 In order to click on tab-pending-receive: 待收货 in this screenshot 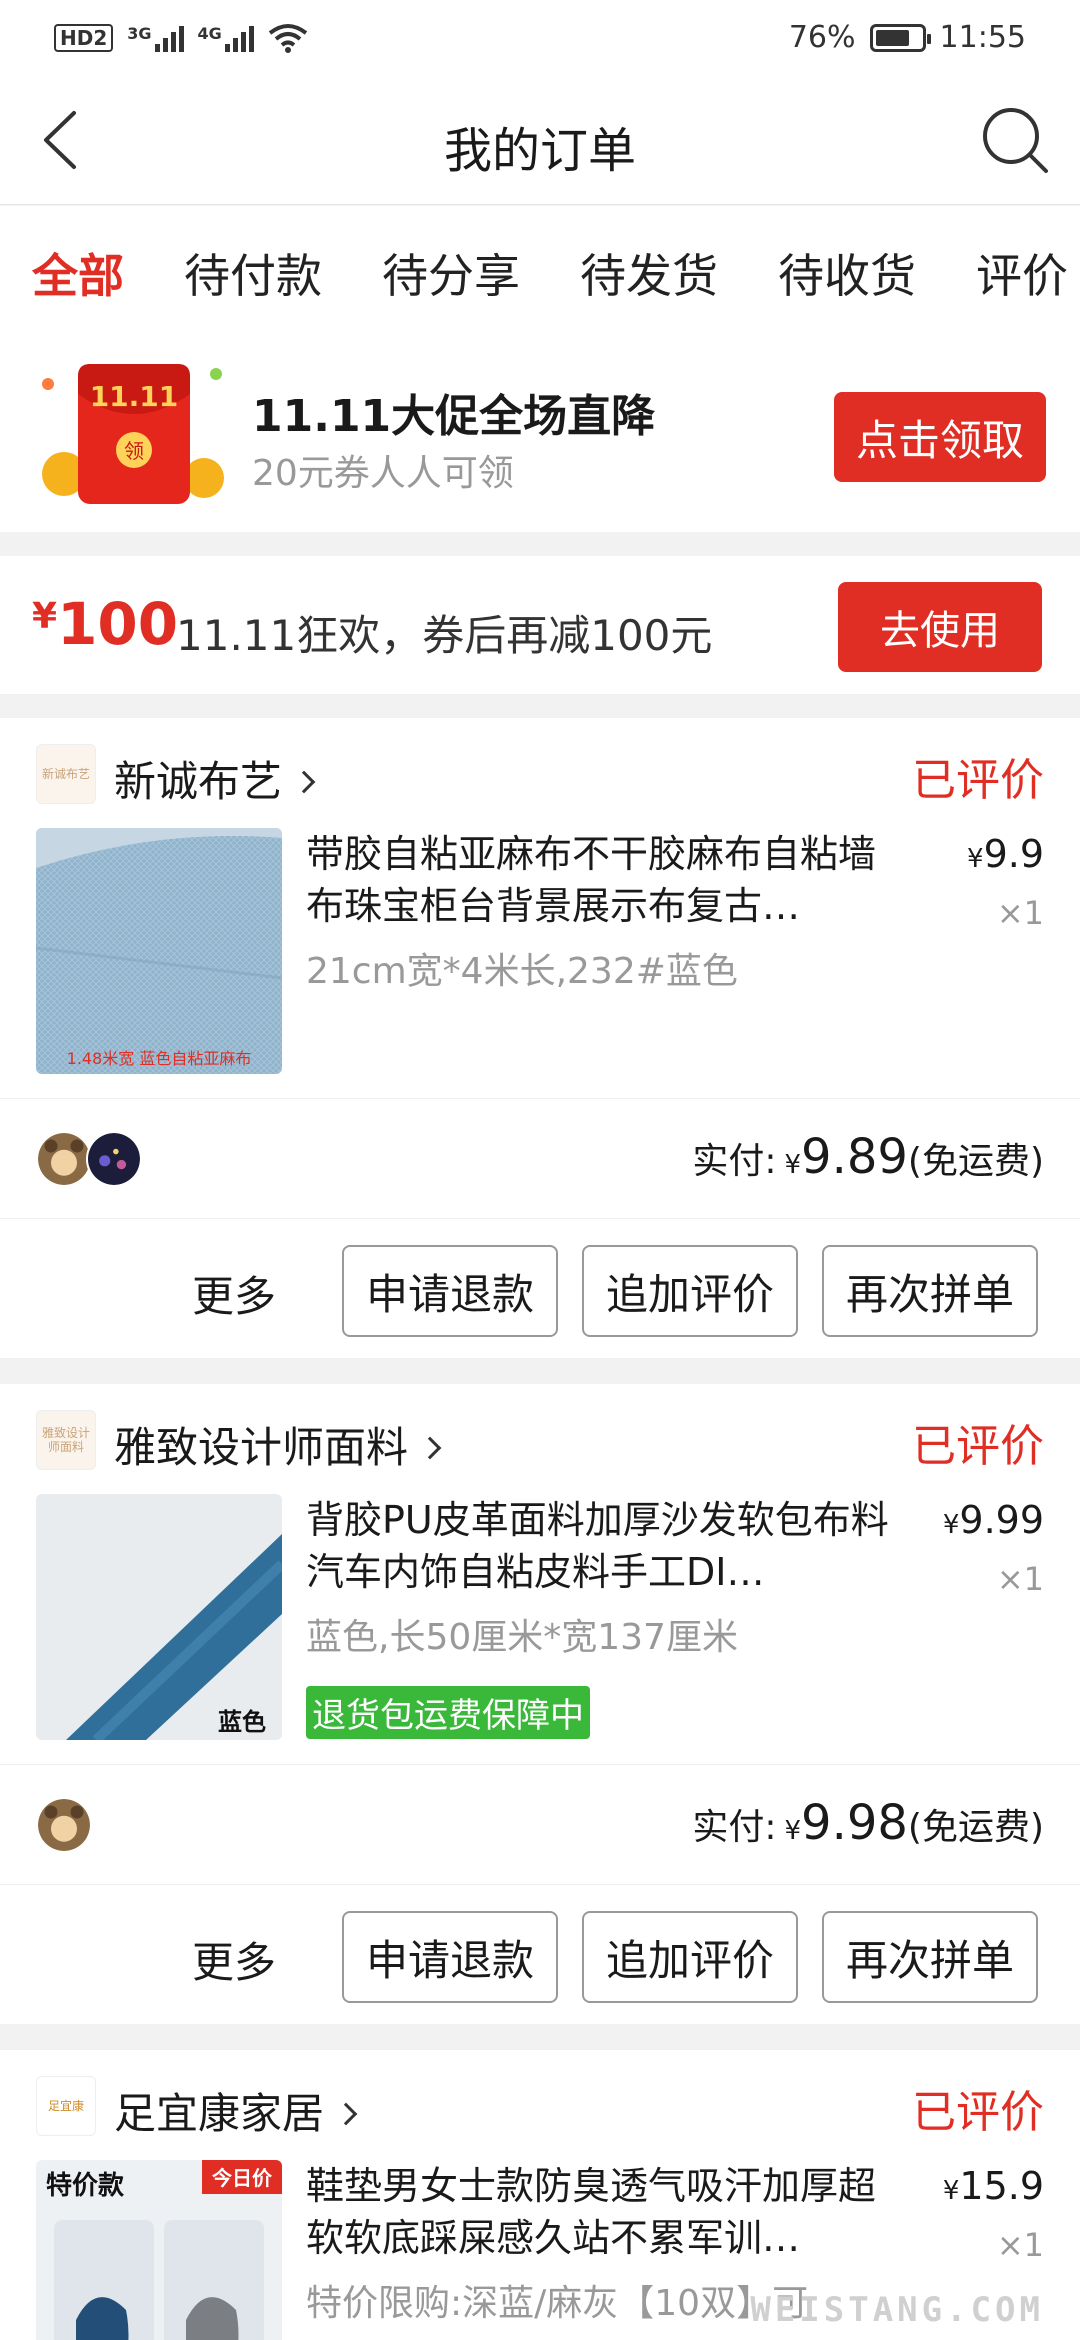, I will do `click(847, 273)`.